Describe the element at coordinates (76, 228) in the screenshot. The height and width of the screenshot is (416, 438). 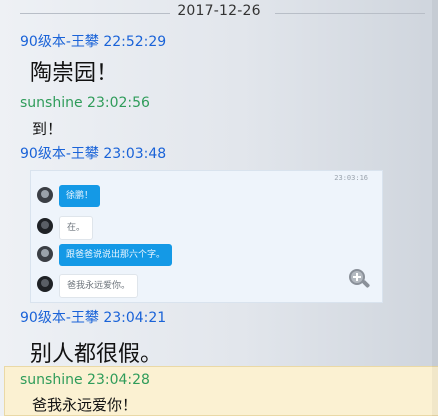
I see `image-bubble: 在。` at that location.